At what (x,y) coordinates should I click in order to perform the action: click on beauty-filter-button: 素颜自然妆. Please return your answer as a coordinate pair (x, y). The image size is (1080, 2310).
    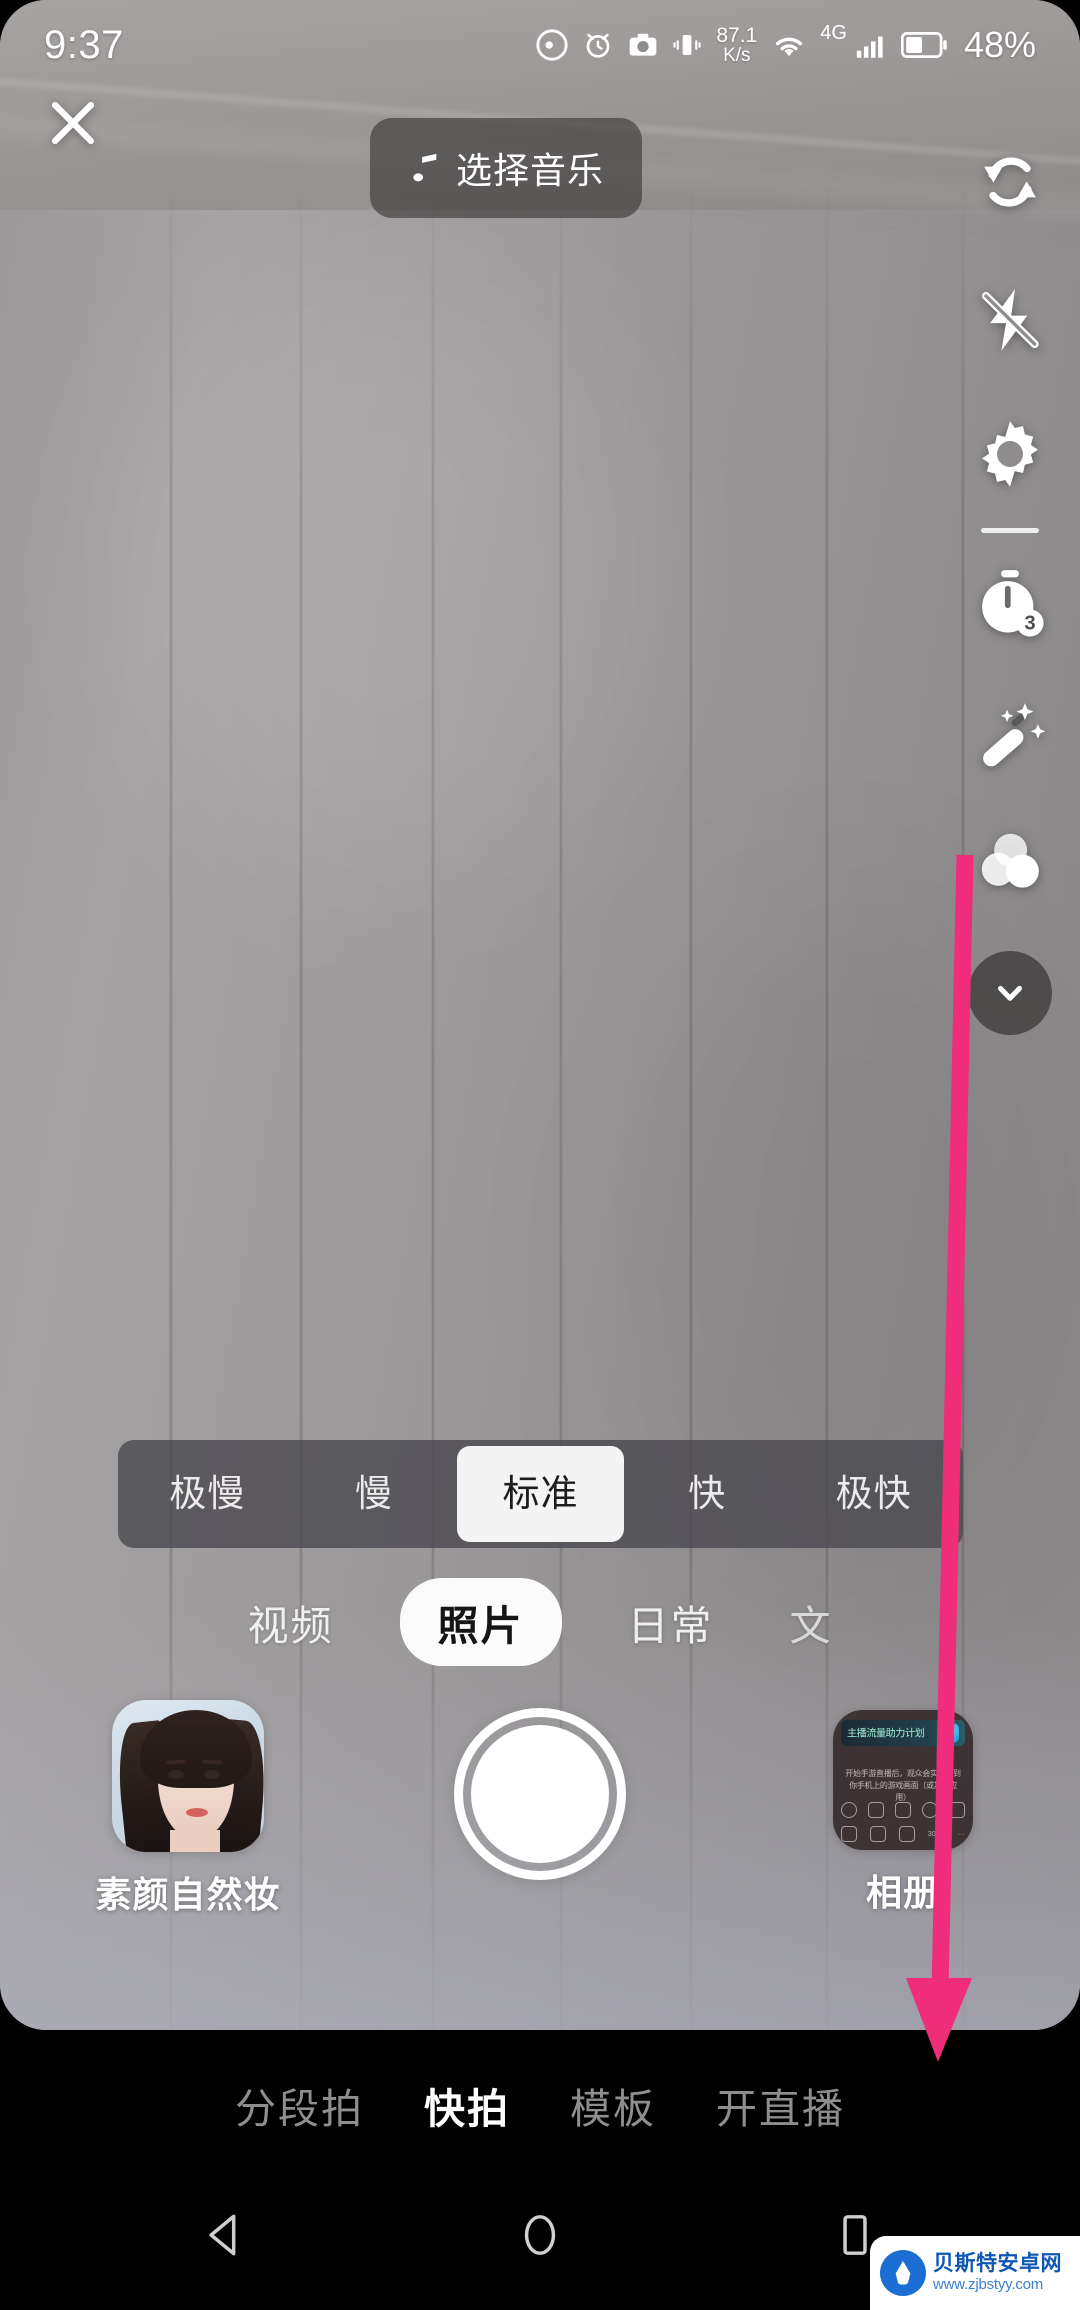
    Looking at the image, I should click on (188, 1809).